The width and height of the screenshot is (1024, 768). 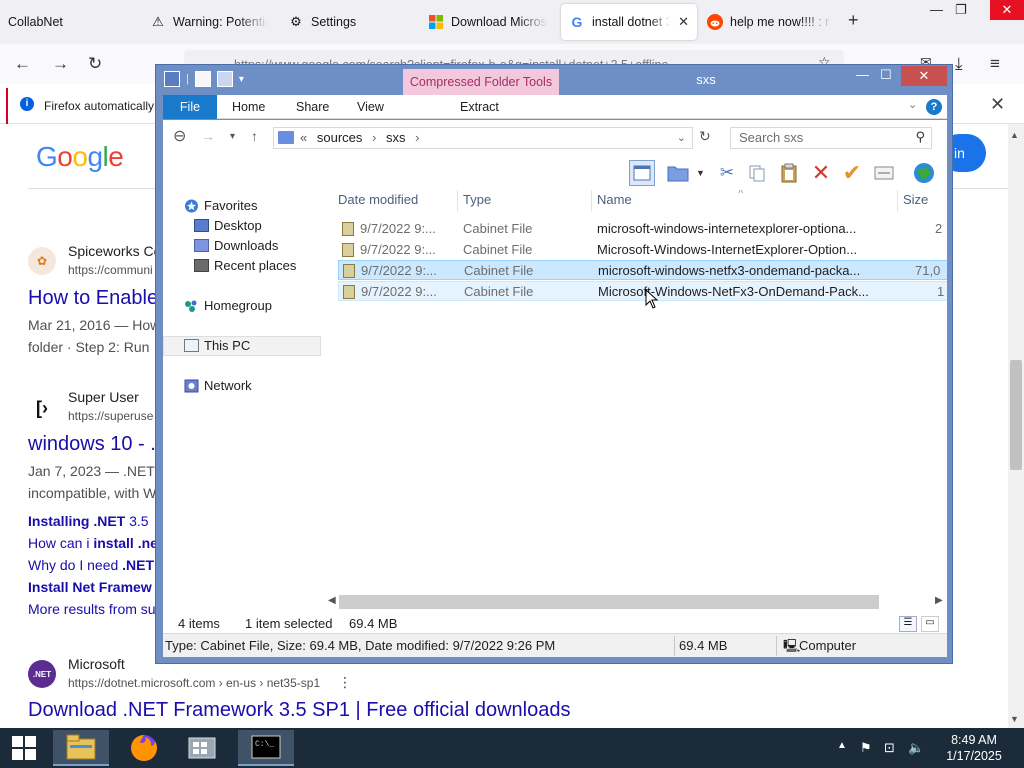 What do you see at coordinates (110, 270) in the screenshot?
I see `site-url: https://communi` at bounding box center [110, 270].